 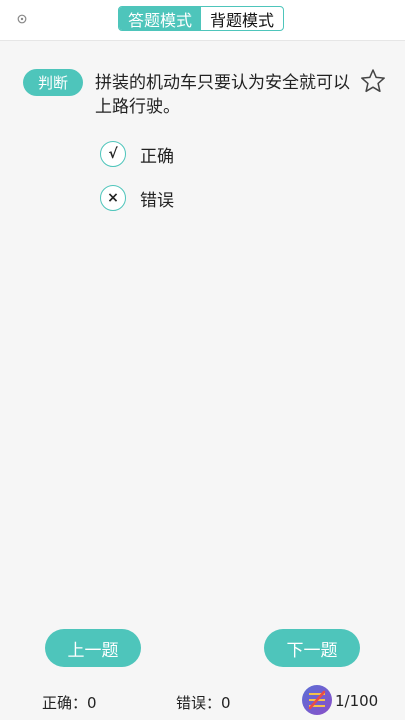 I want to click on option-true-label: 正确, so click(x=157, y=156).